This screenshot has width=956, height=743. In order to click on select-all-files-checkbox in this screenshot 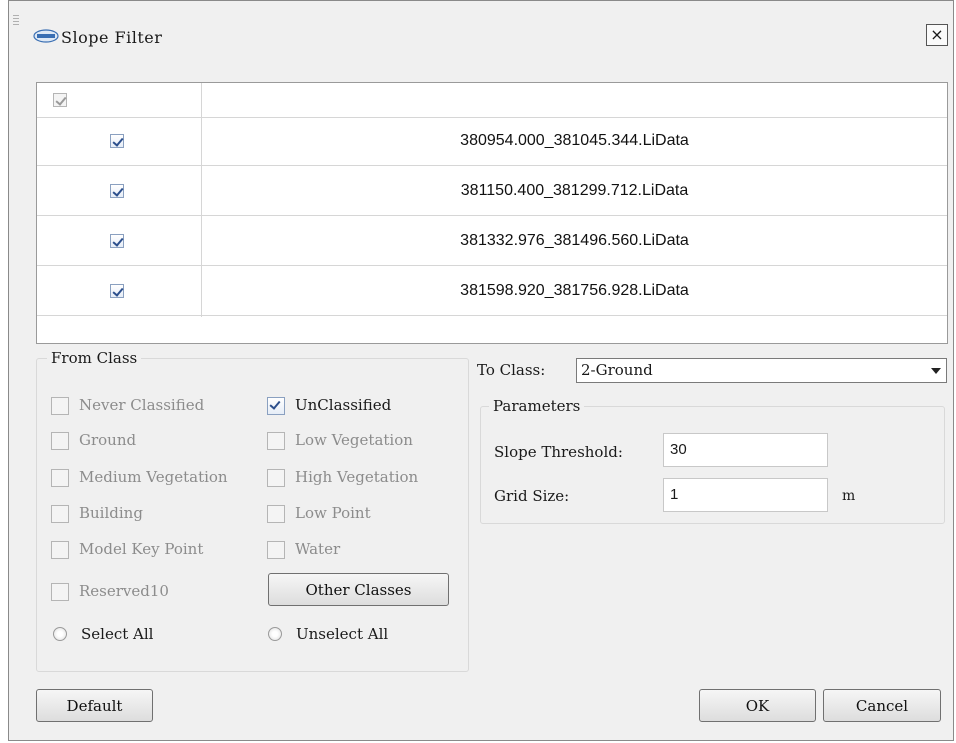, I will do `click(60, 100)`.